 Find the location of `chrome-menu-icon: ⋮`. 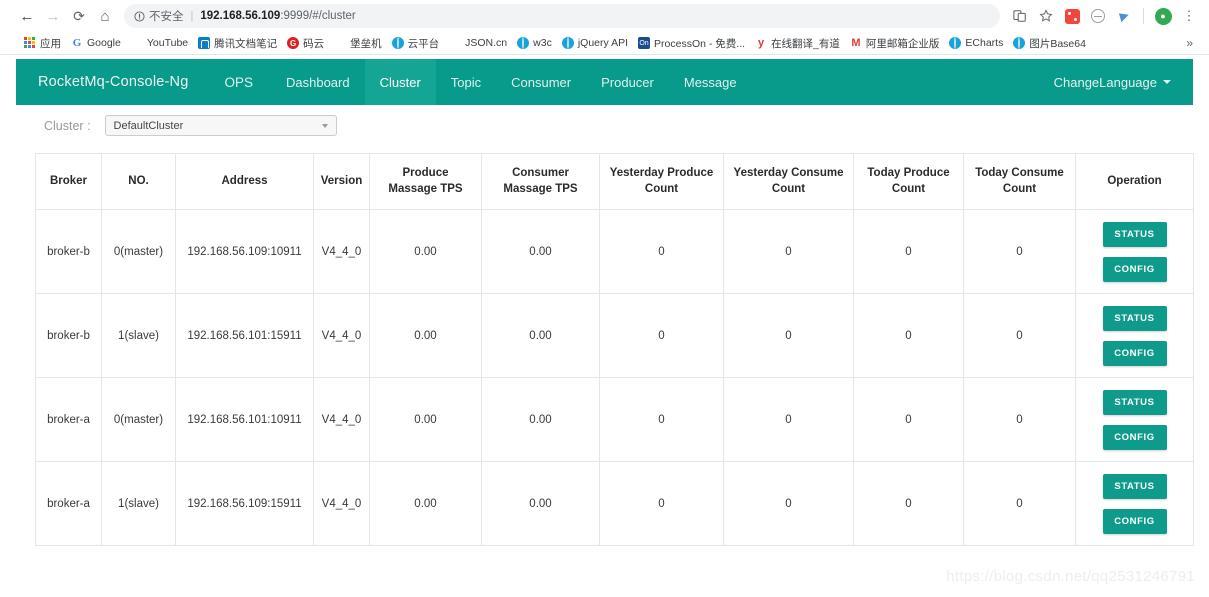

chrome-menu-icon: ⋮ is located at coordinates (1189, 16).